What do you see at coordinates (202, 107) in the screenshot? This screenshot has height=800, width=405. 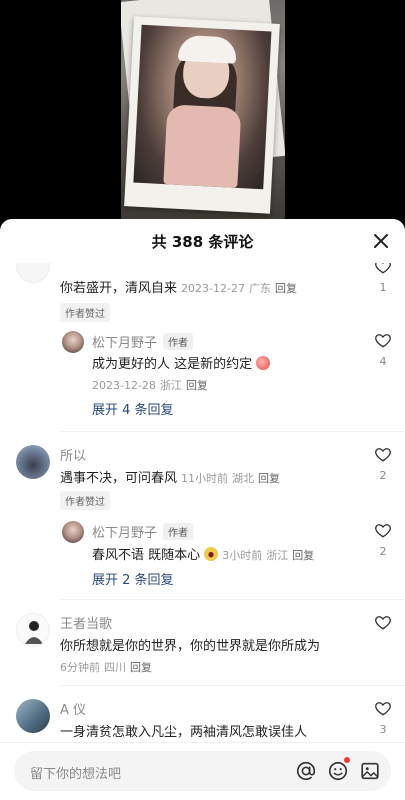 I see `portrait-image` at bounding box center [202, 107].